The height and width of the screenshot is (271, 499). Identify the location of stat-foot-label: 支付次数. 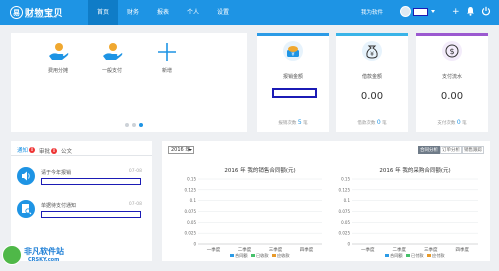
(446, 123).